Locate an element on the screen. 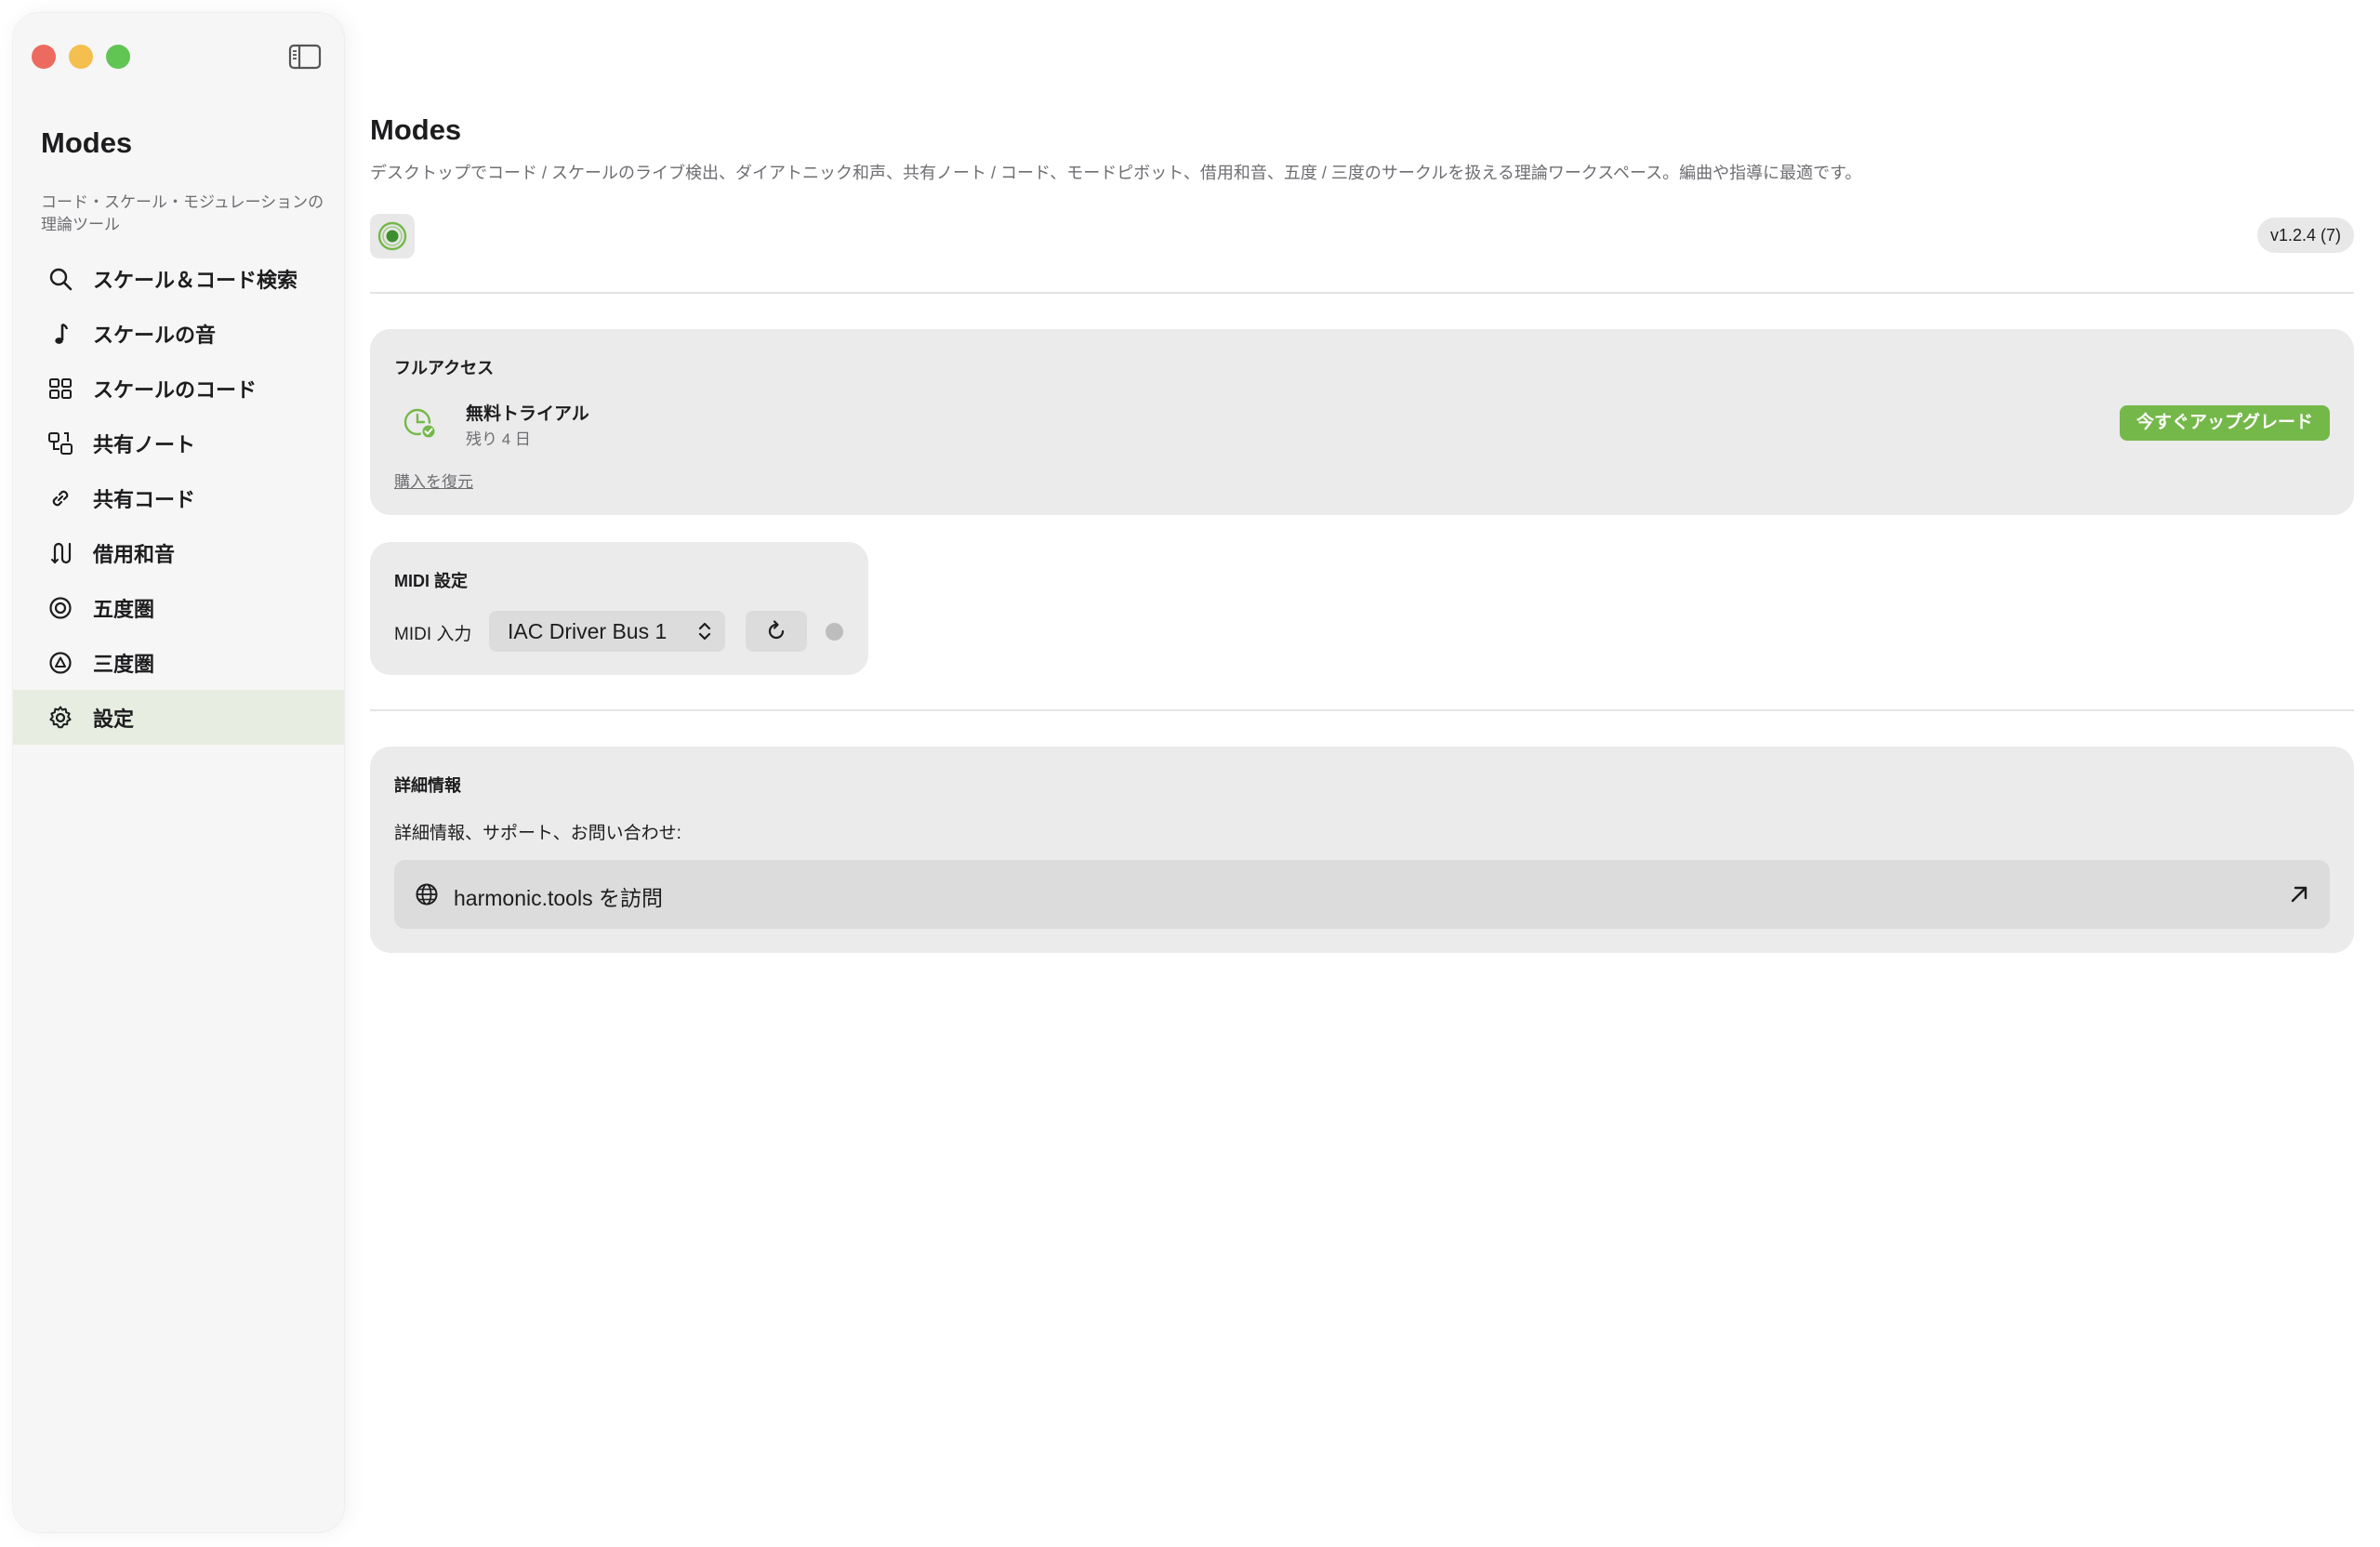 This screenshot has width=2380, height=1547. sidebar-item-shared-notes: 共有ノート is located at coordinates (178, 443).